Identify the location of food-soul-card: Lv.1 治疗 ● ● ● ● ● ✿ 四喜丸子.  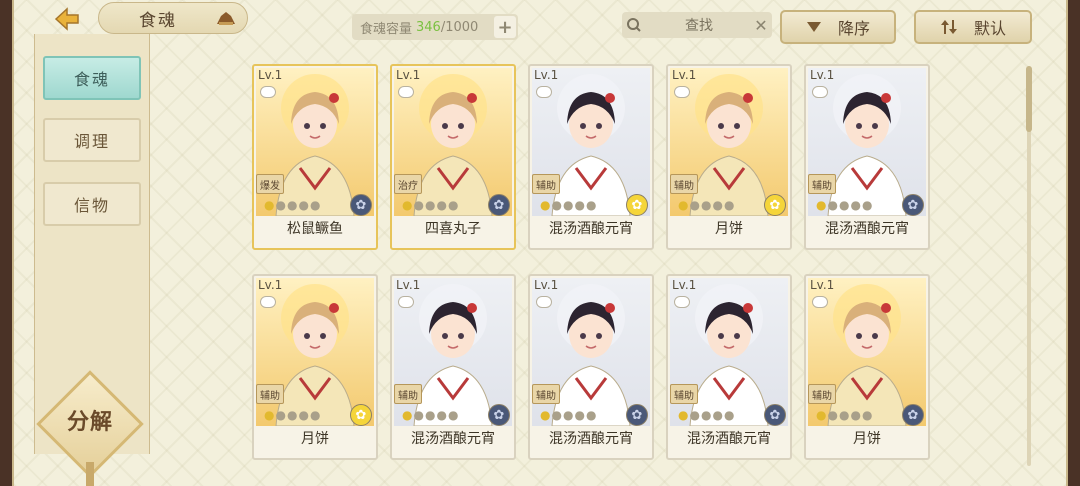
(453, 157).